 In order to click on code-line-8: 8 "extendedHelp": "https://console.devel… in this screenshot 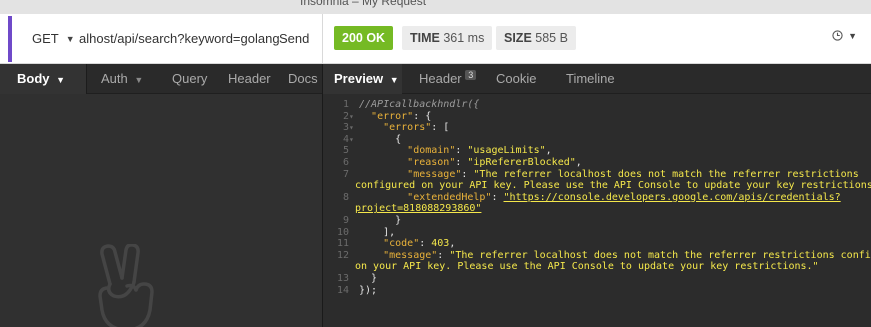, I will do `click(591, 197)`.